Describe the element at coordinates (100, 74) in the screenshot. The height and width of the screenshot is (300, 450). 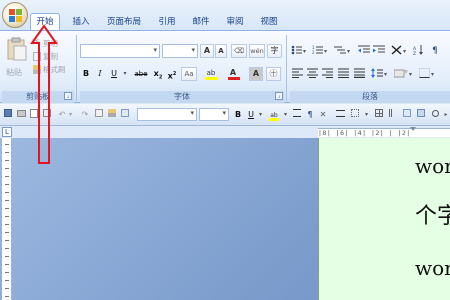
I see `italic-button: I` at that location.